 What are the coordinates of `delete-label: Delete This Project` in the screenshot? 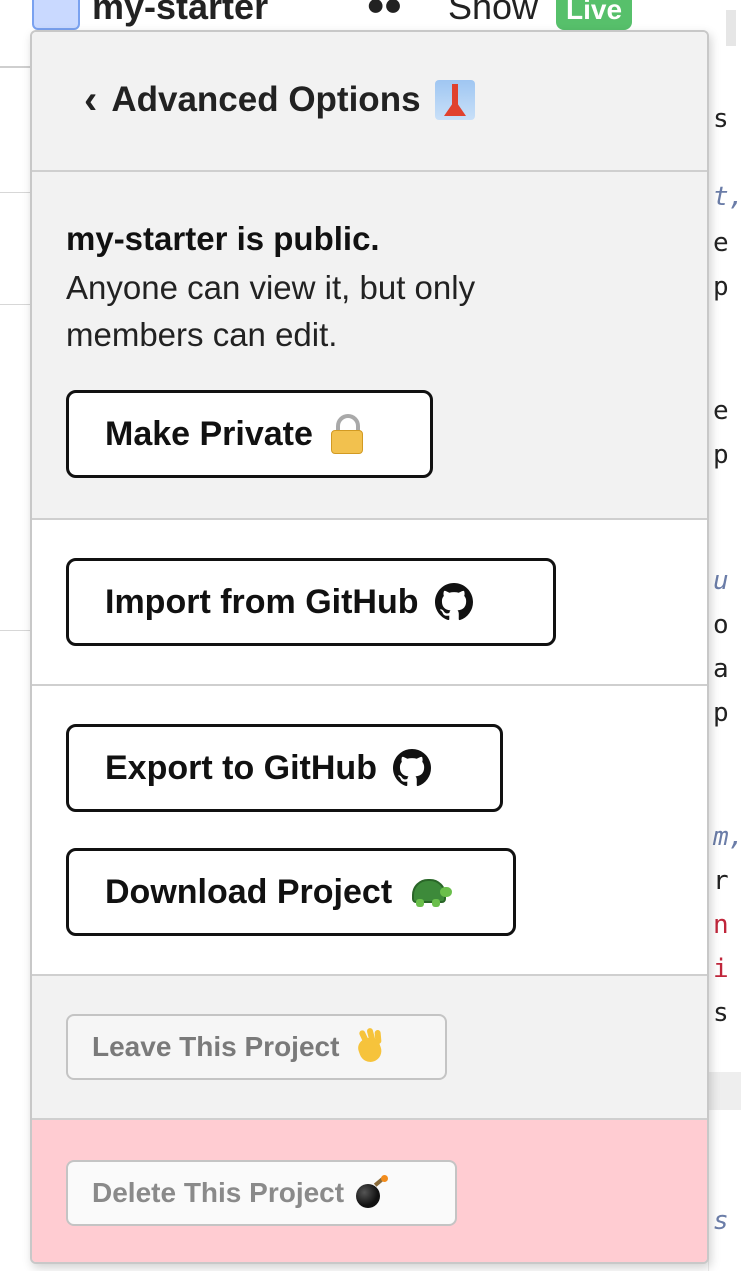 It's located at (218, 1192).